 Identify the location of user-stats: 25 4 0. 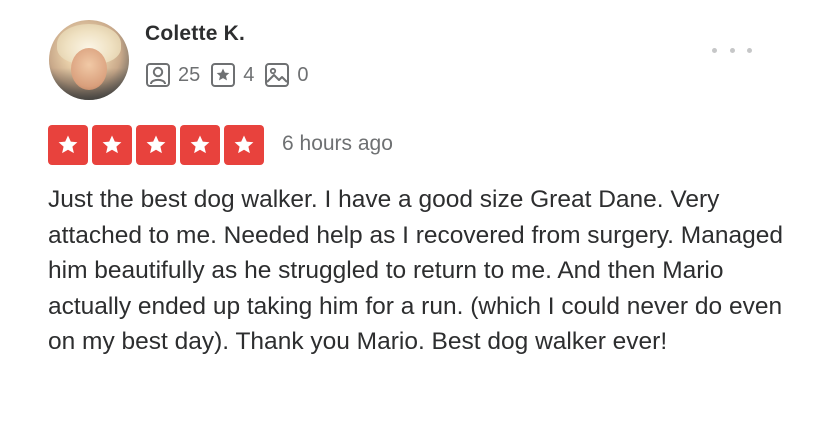
(232, 75).